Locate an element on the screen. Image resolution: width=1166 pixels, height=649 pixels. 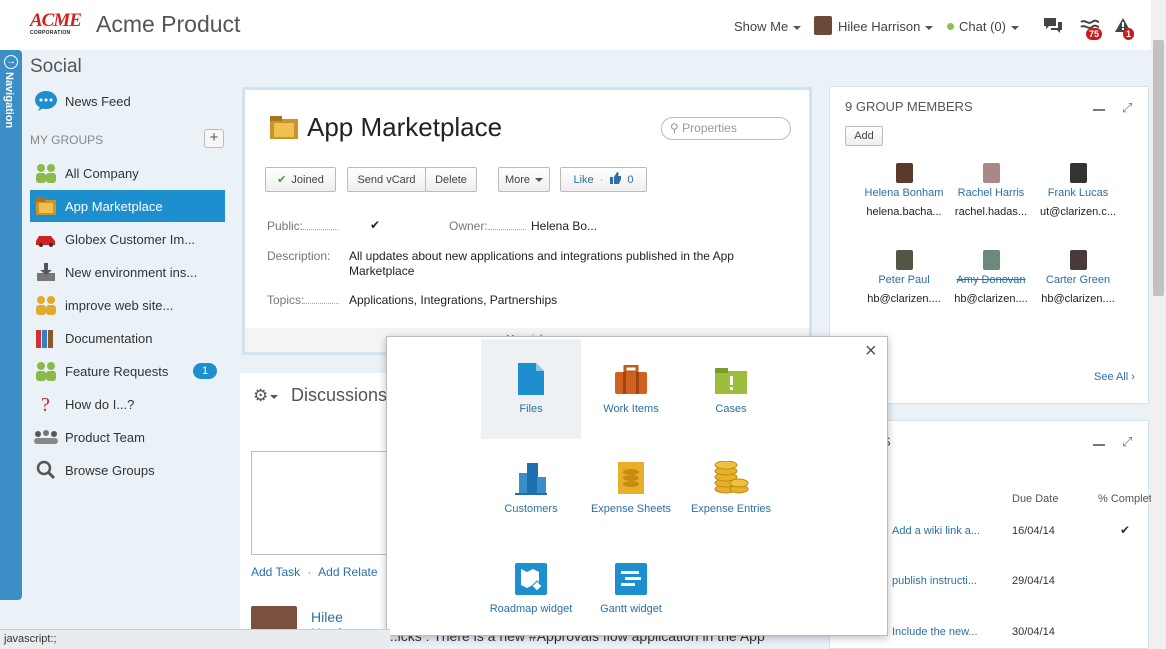
like-button: Like · 0 is located at coordinates (603, 179).